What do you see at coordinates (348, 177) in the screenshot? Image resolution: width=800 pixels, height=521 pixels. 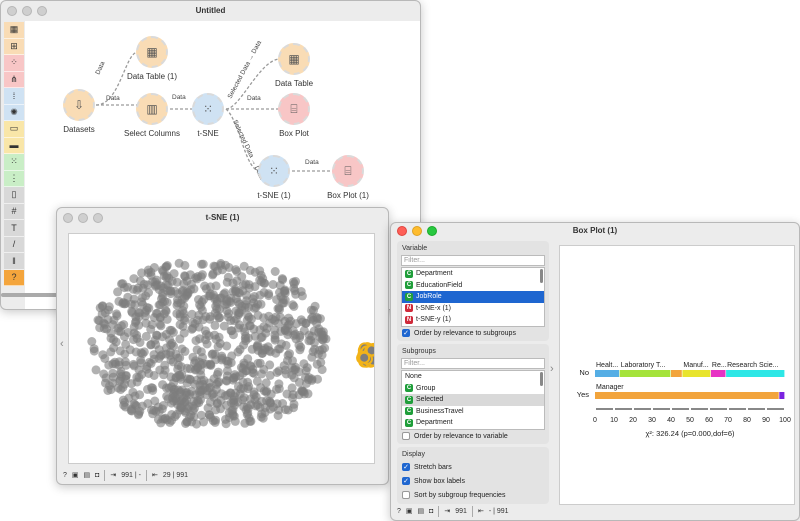 I see `node-box-plot-1: ⌸ Box Plot (1)` at bounding box center [348, 177].